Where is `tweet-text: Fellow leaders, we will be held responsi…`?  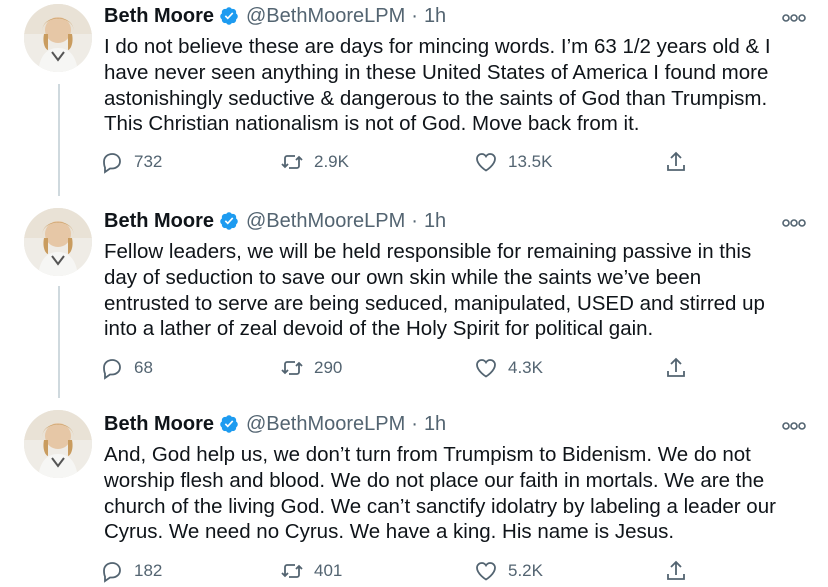 tweet-text: Fellow leaders, we will be held responsi… is located at coordinates (434, 290).